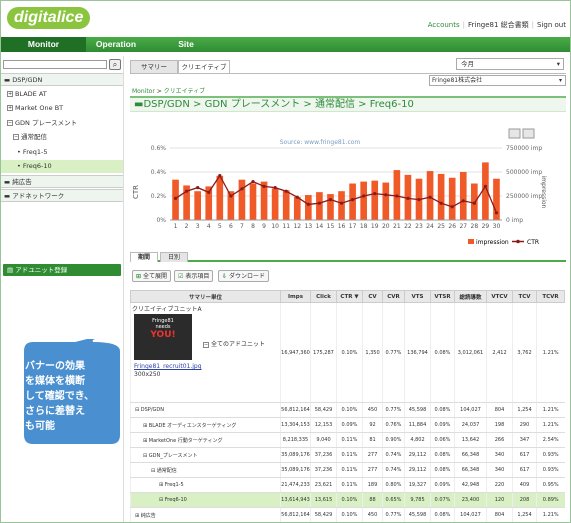 The height and width of the screenshot is (523, 571). Describe the element at coordinates (514, 133) in the screenshot. I see `print-icon` at that location.